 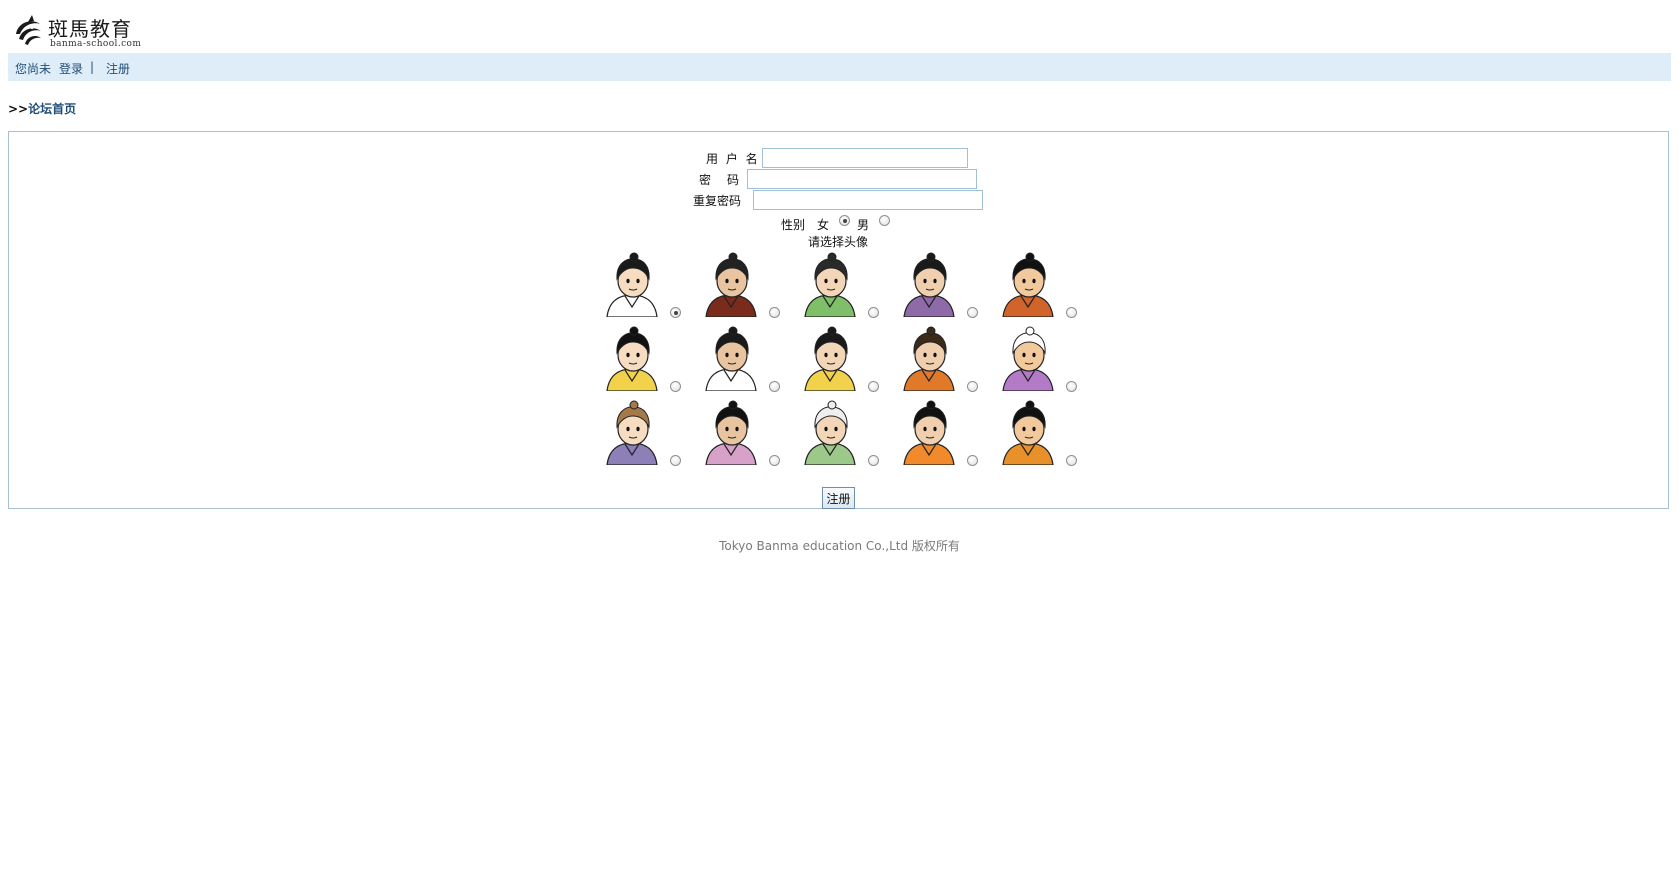 I want to click on site-logo: 斑馬教育 banma-school.com, so click(x=75, y=30).